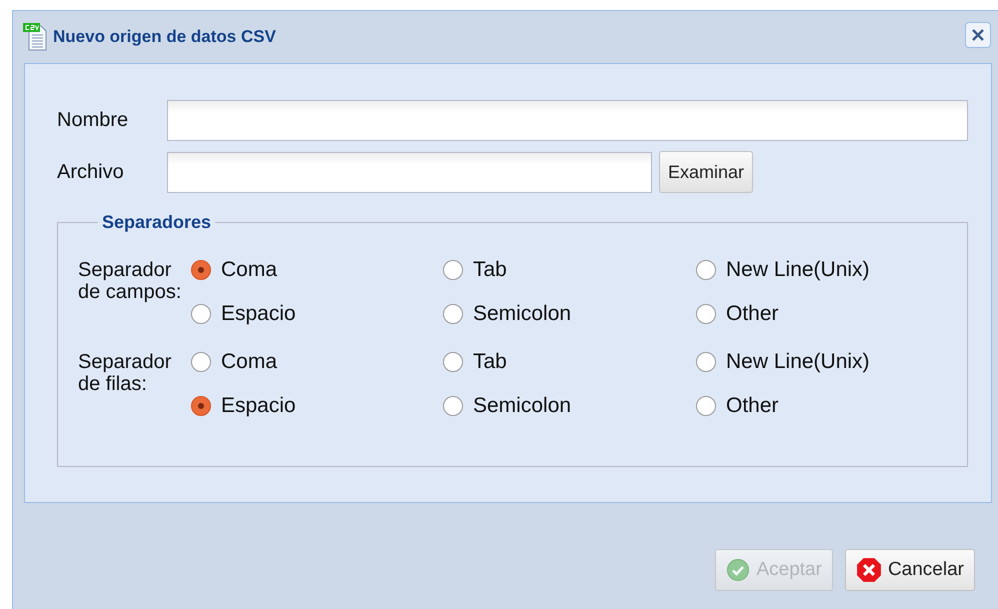 Image resolution: width=998 pixels, height=609 pixels. Describe the element at coordinates (91, 172) in the screenshot. I see `field-label: Archivo` at that location.